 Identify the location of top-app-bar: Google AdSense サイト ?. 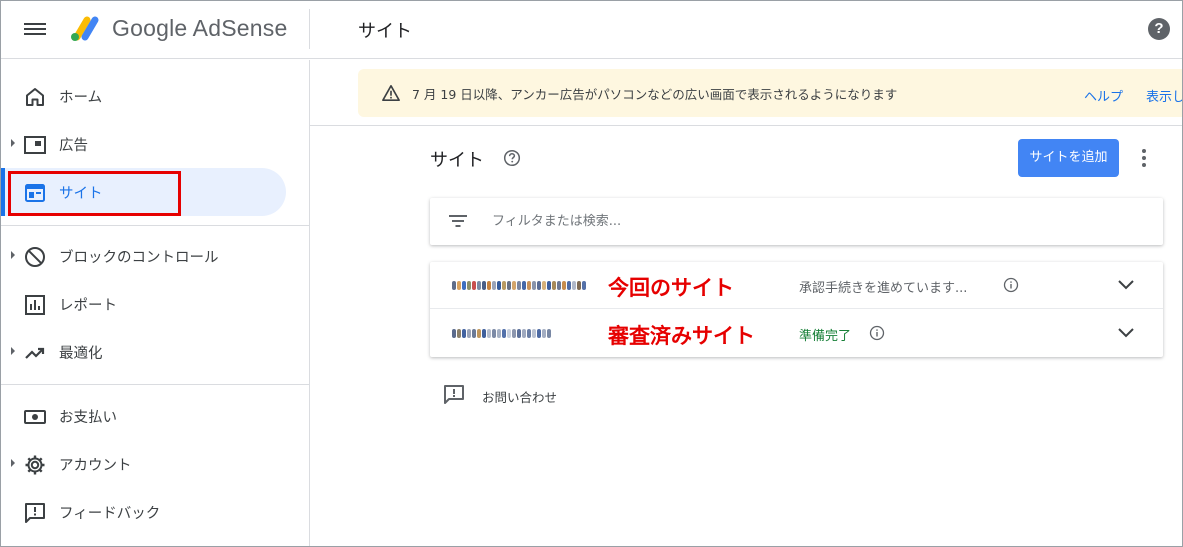
(591, 30).